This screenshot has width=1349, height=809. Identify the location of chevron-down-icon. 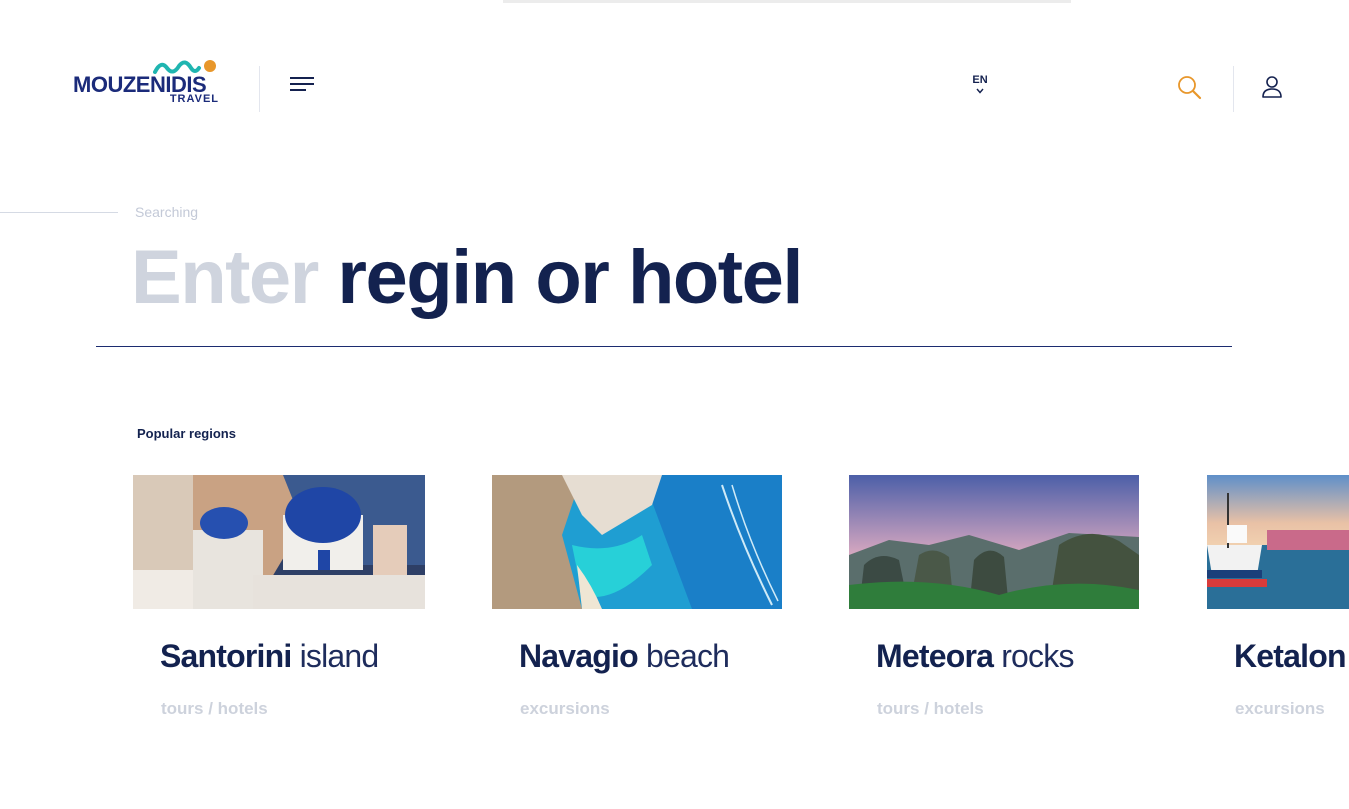
(980, 91).